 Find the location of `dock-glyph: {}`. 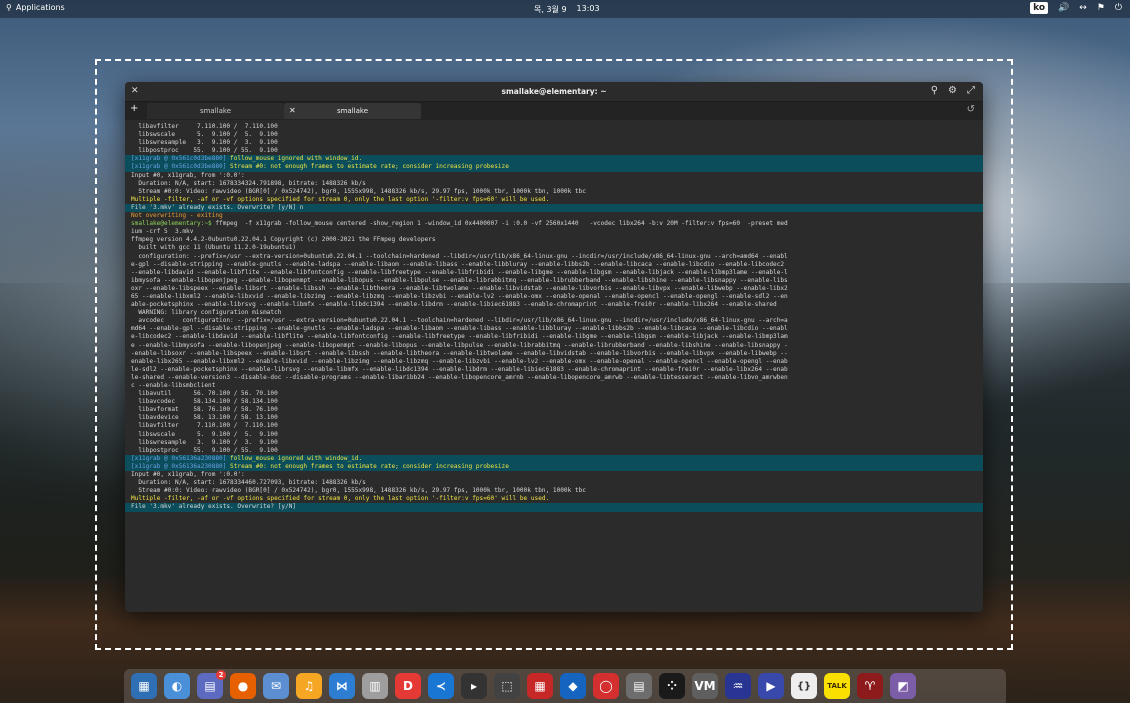

dock-glyph: {} is located at coordinates (804, 686).